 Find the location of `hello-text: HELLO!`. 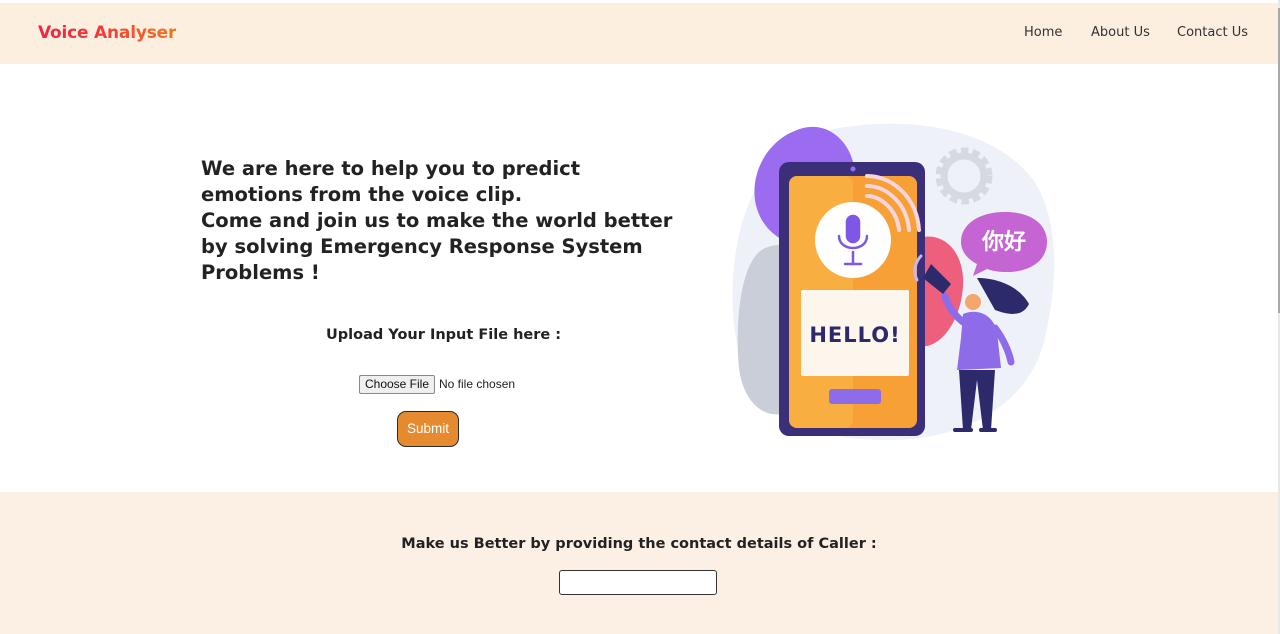

hello-text: HELLO! is located at coordinates (854, 335).